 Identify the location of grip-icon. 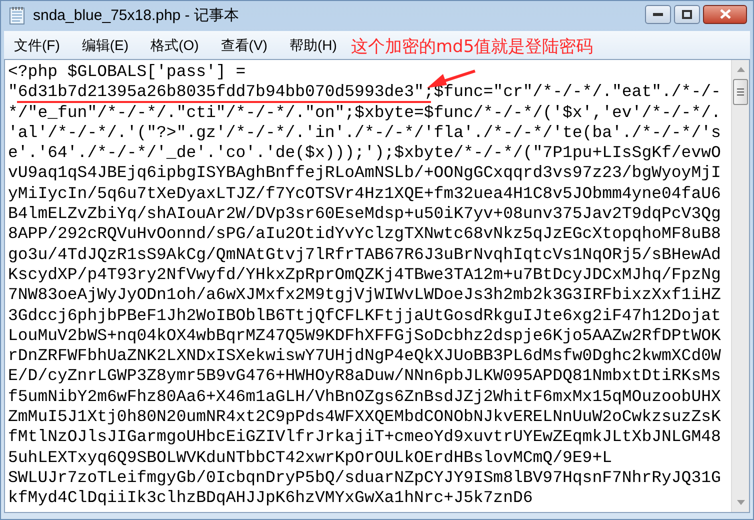
(740, 92).